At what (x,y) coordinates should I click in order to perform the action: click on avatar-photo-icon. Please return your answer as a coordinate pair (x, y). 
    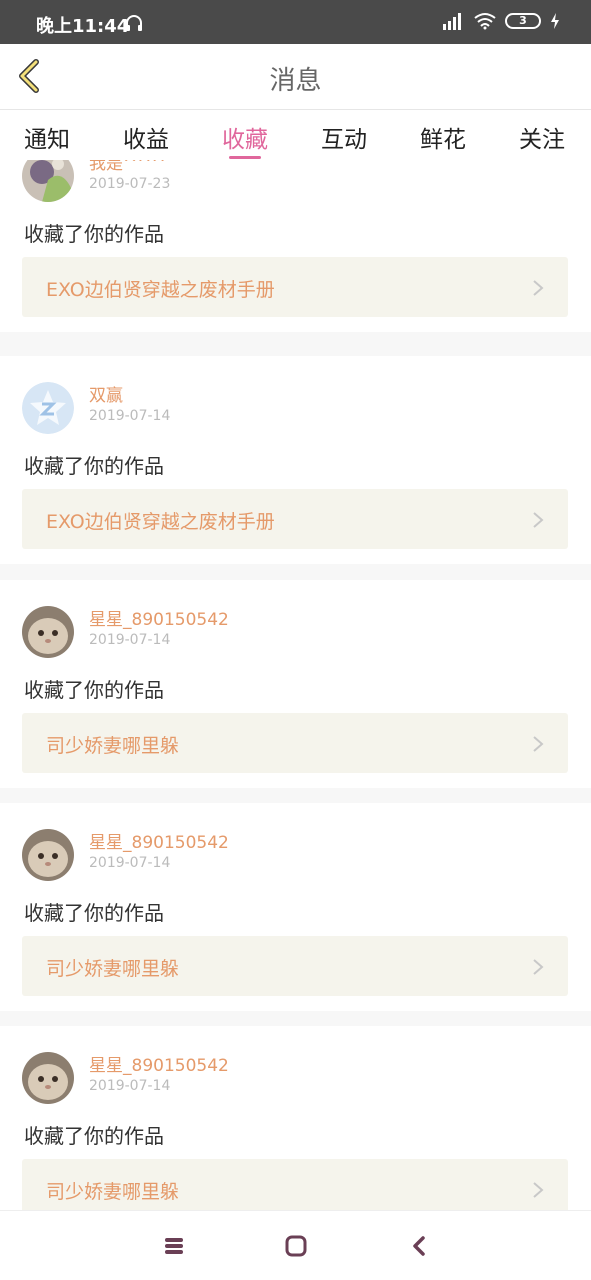
    Looking at the image, I should click on (48, 181).